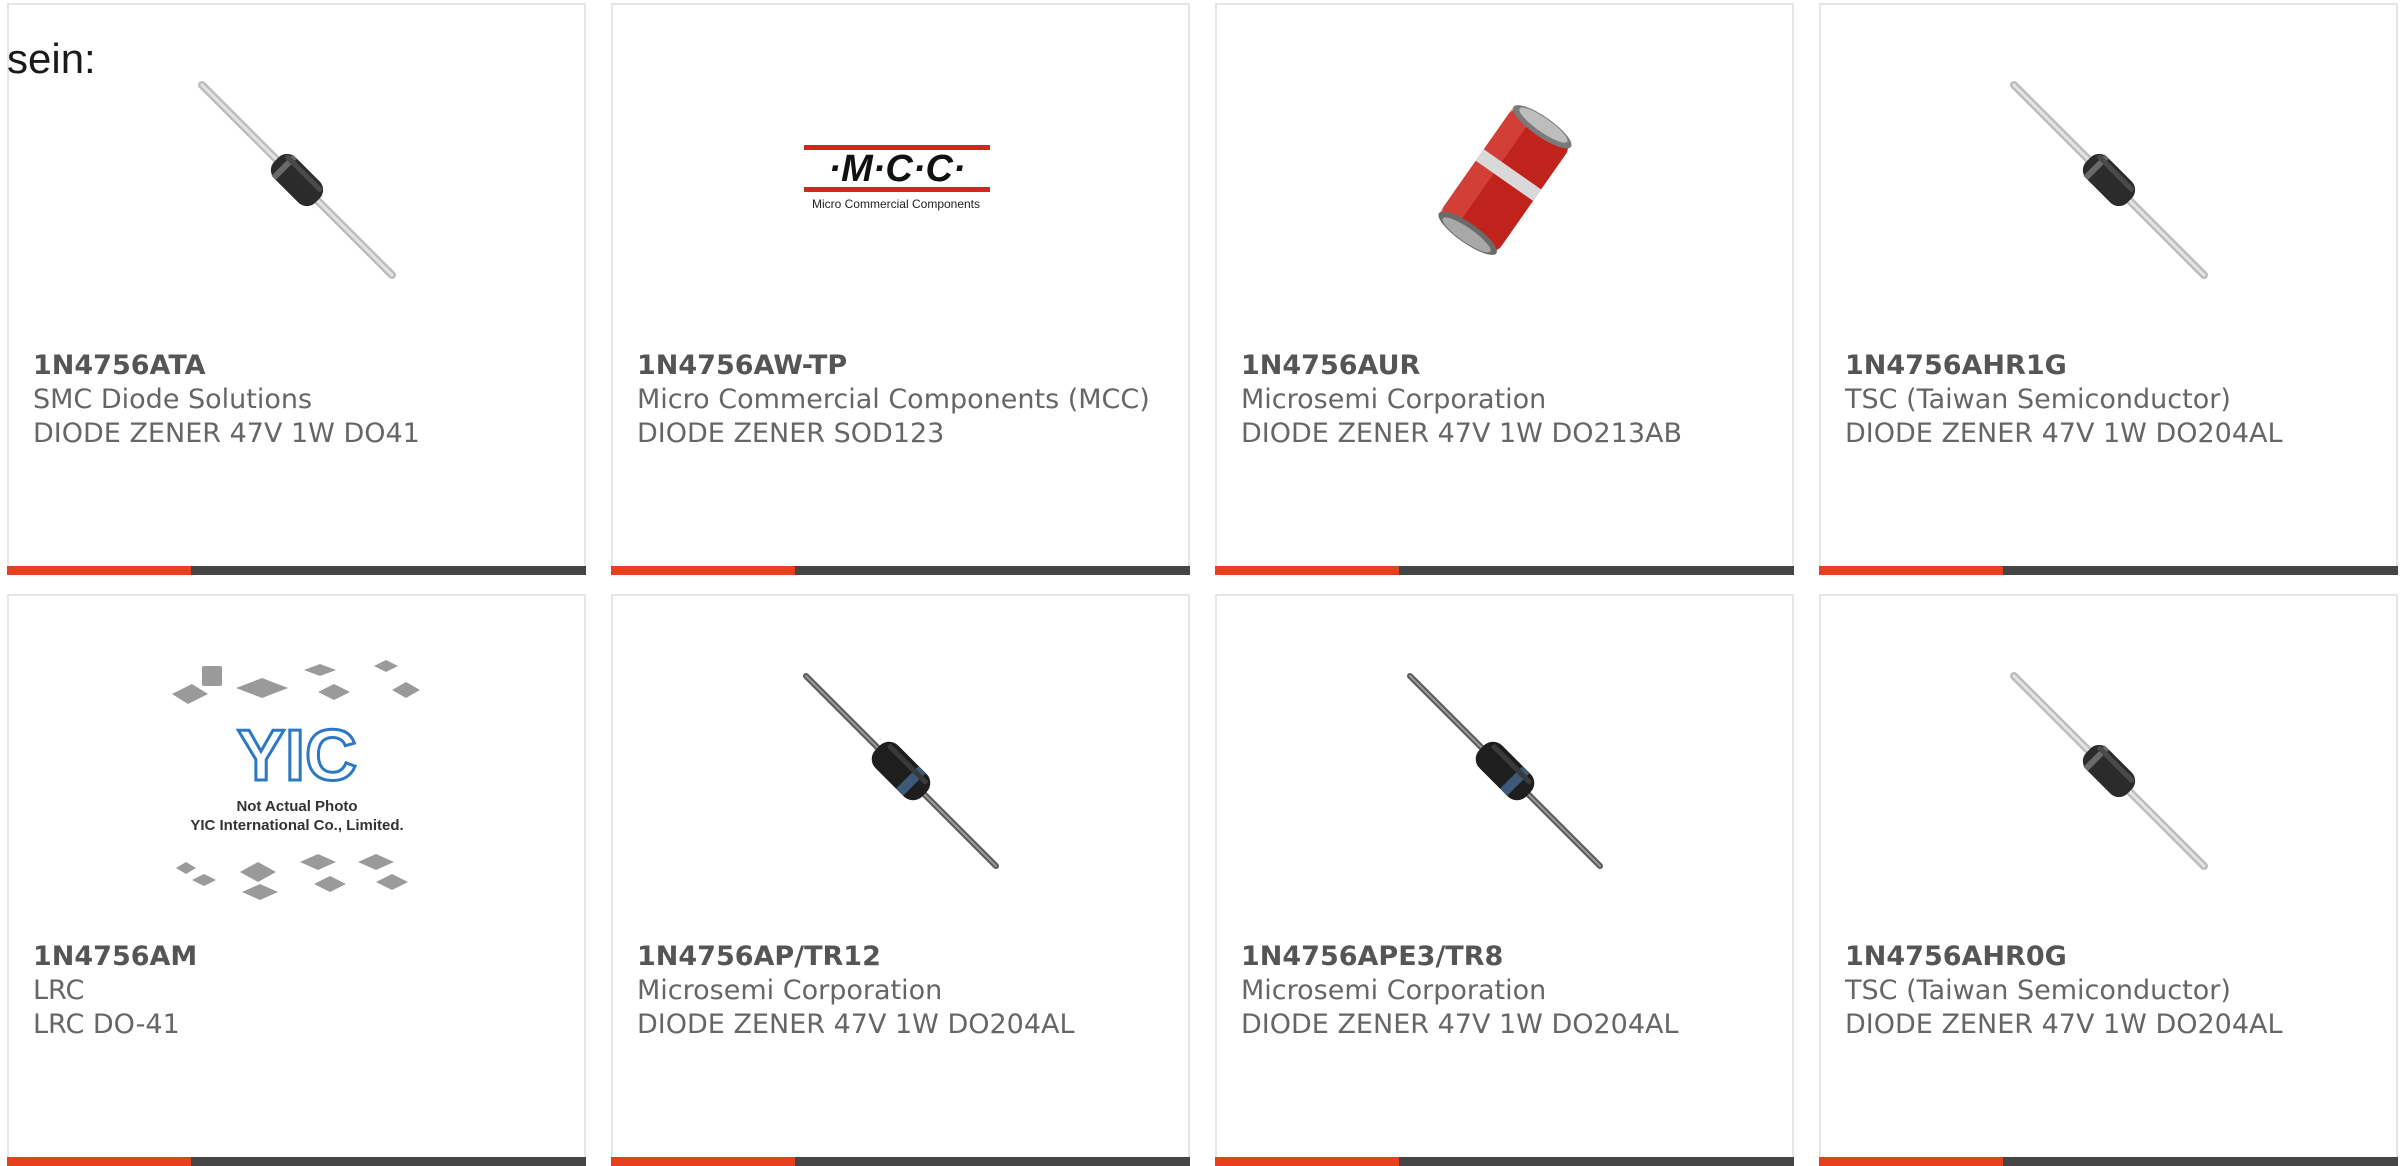 The width and height of the screenshot is (2400, 1166). What do you see at coordinates (106, 1024) in the screenshot?
I see `description: LRC DO-41` at bounding box center [106, 1024].